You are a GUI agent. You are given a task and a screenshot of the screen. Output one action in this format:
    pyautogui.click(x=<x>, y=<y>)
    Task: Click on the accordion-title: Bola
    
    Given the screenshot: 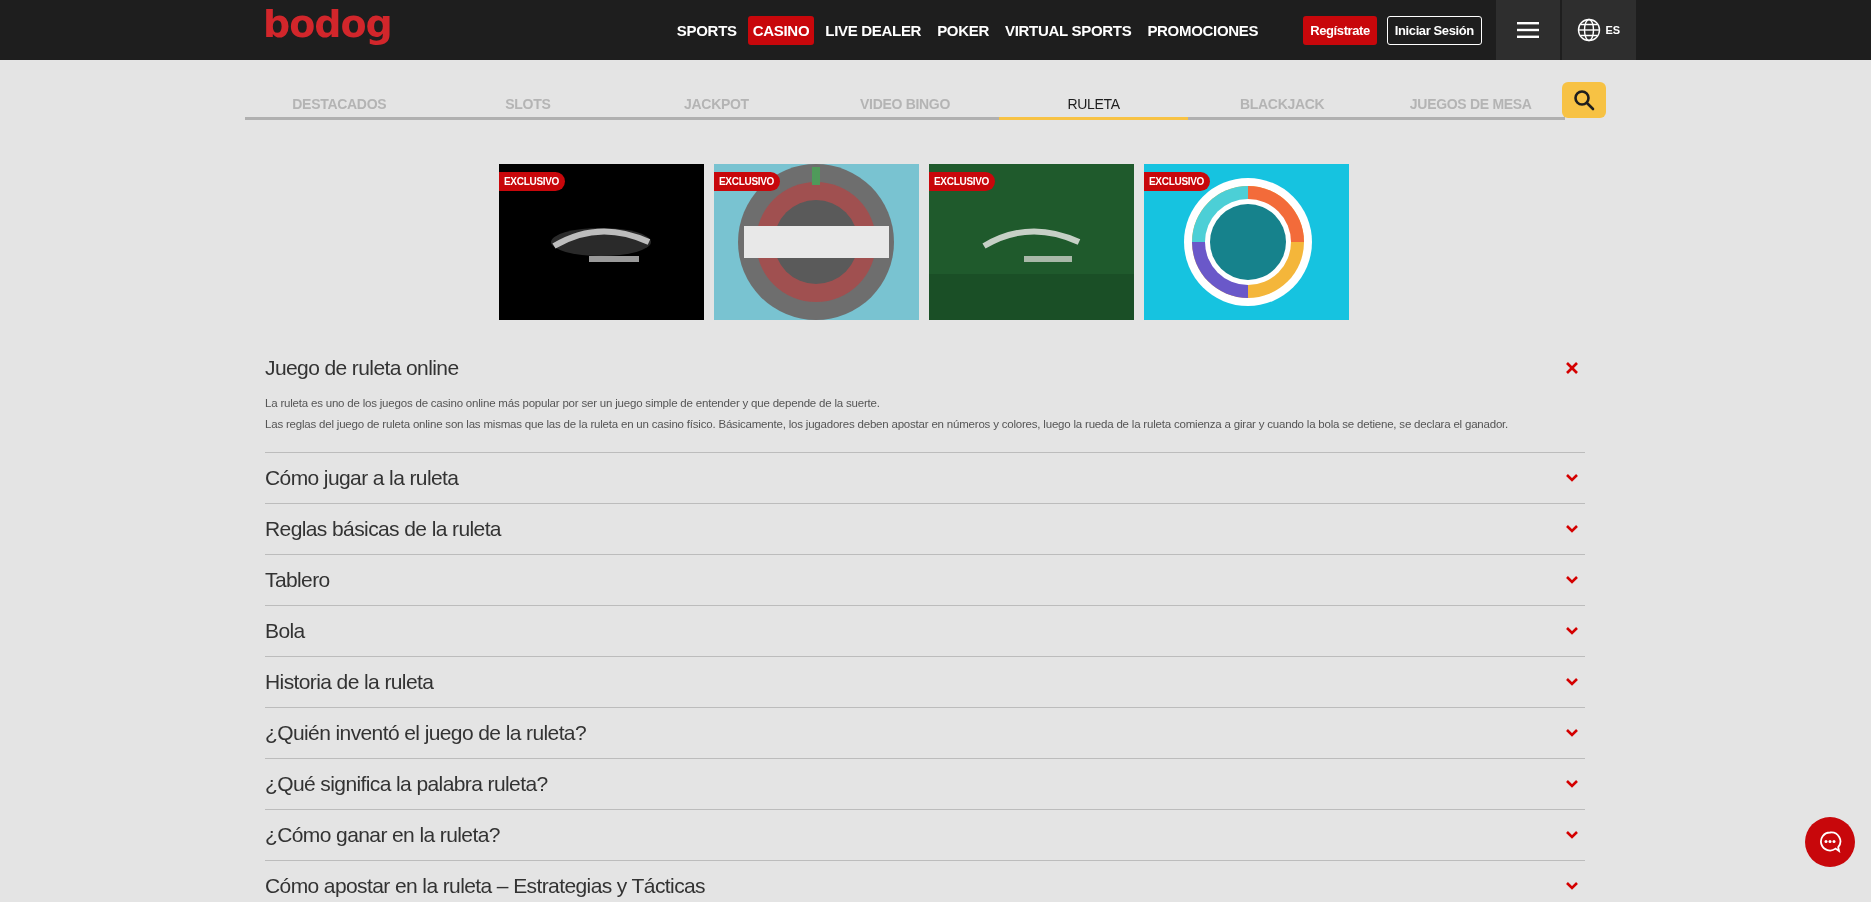 What is the action you would take?
    pyautogui.click(x=285, y=631)
    